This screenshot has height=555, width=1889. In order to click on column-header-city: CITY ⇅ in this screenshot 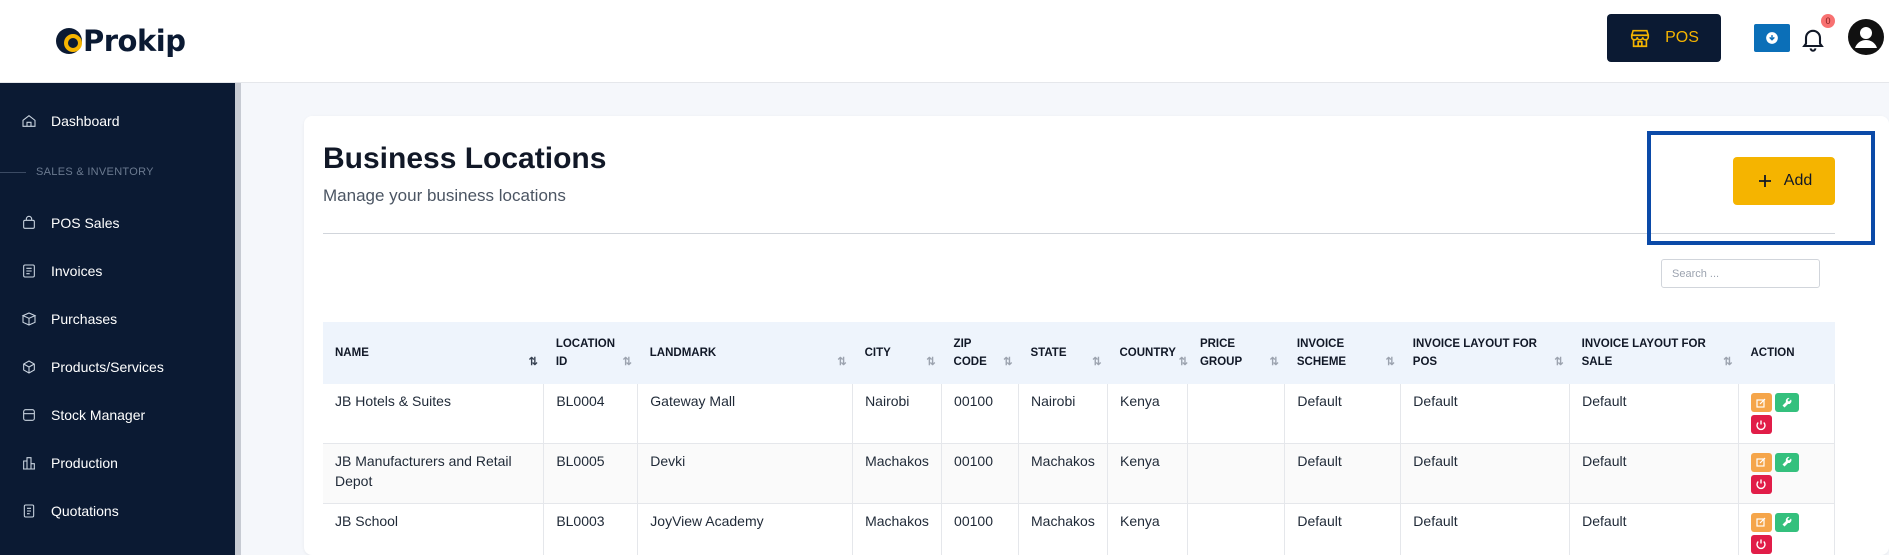, I will do `click(897, 353)`.